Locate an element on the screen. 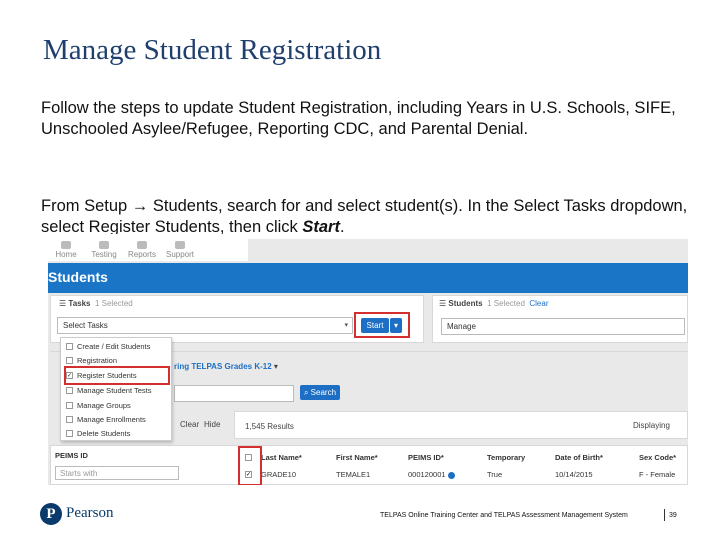 The image size is (720, 540). reports-label: Reports is located at coordinates (141, 254).